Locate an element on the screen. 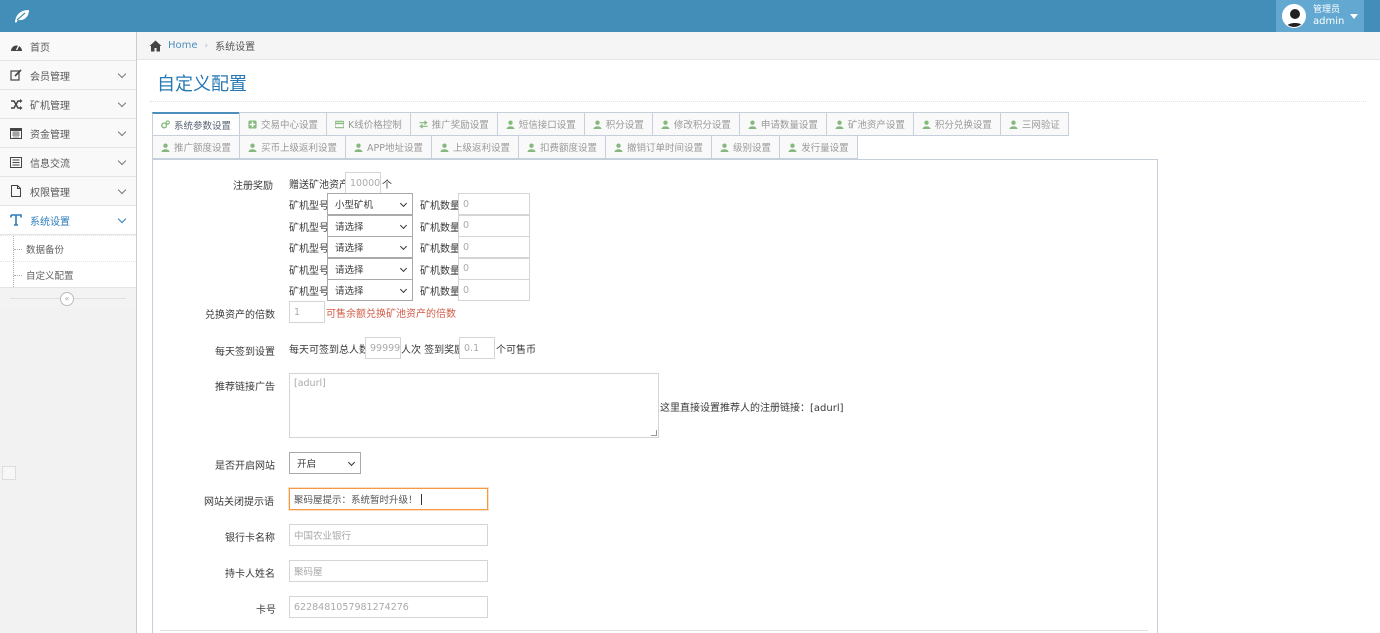 The height and width of the screenshot is (633, 1380). leaf-icon is located at coordinates (22, 16).